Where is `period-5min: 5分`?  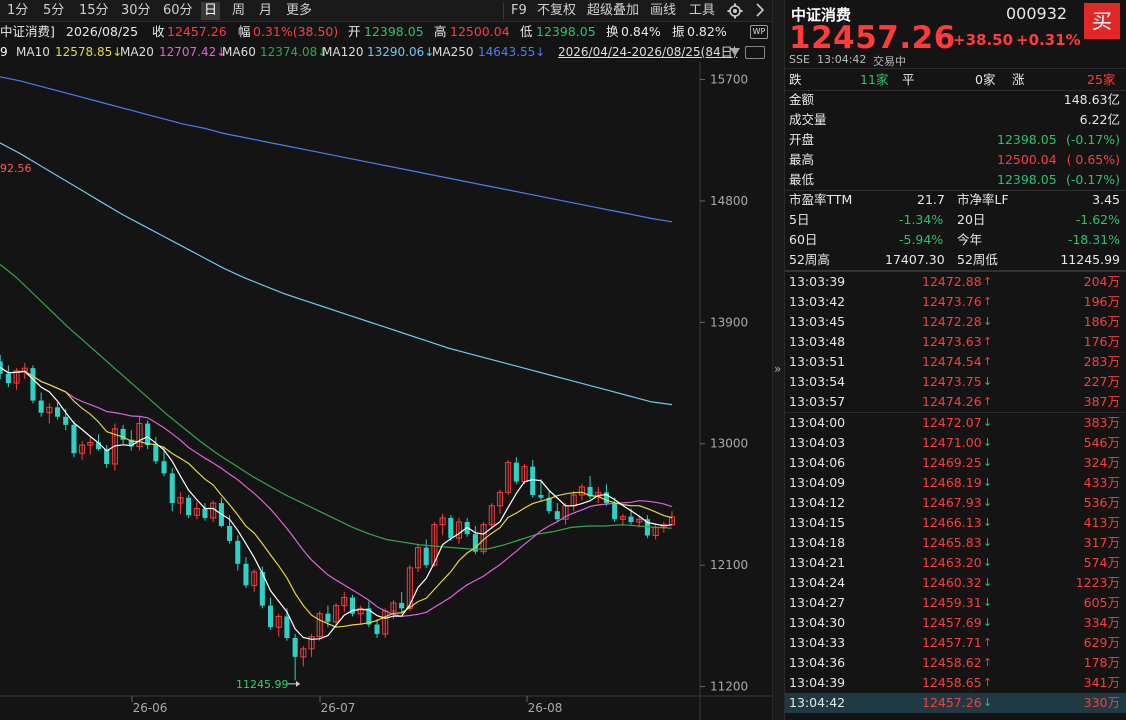
period-5min: 5分 is located at coordinates (53, 11).